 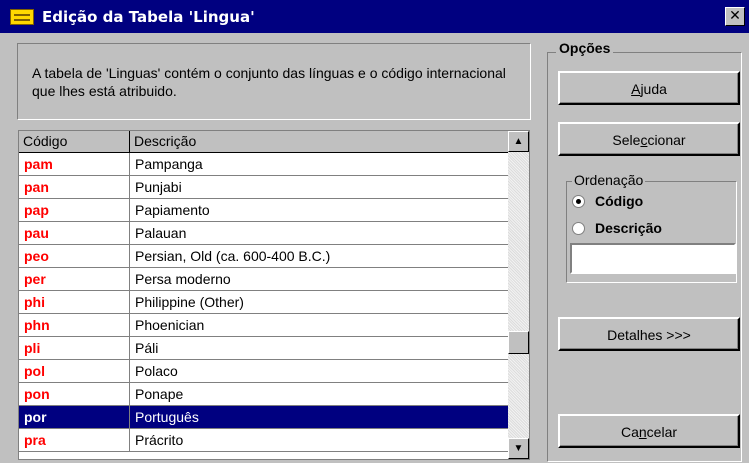 I want to click on table-row: peo Persian, Old (ca. 600-400 B.C.), so click(x=264, y=256).